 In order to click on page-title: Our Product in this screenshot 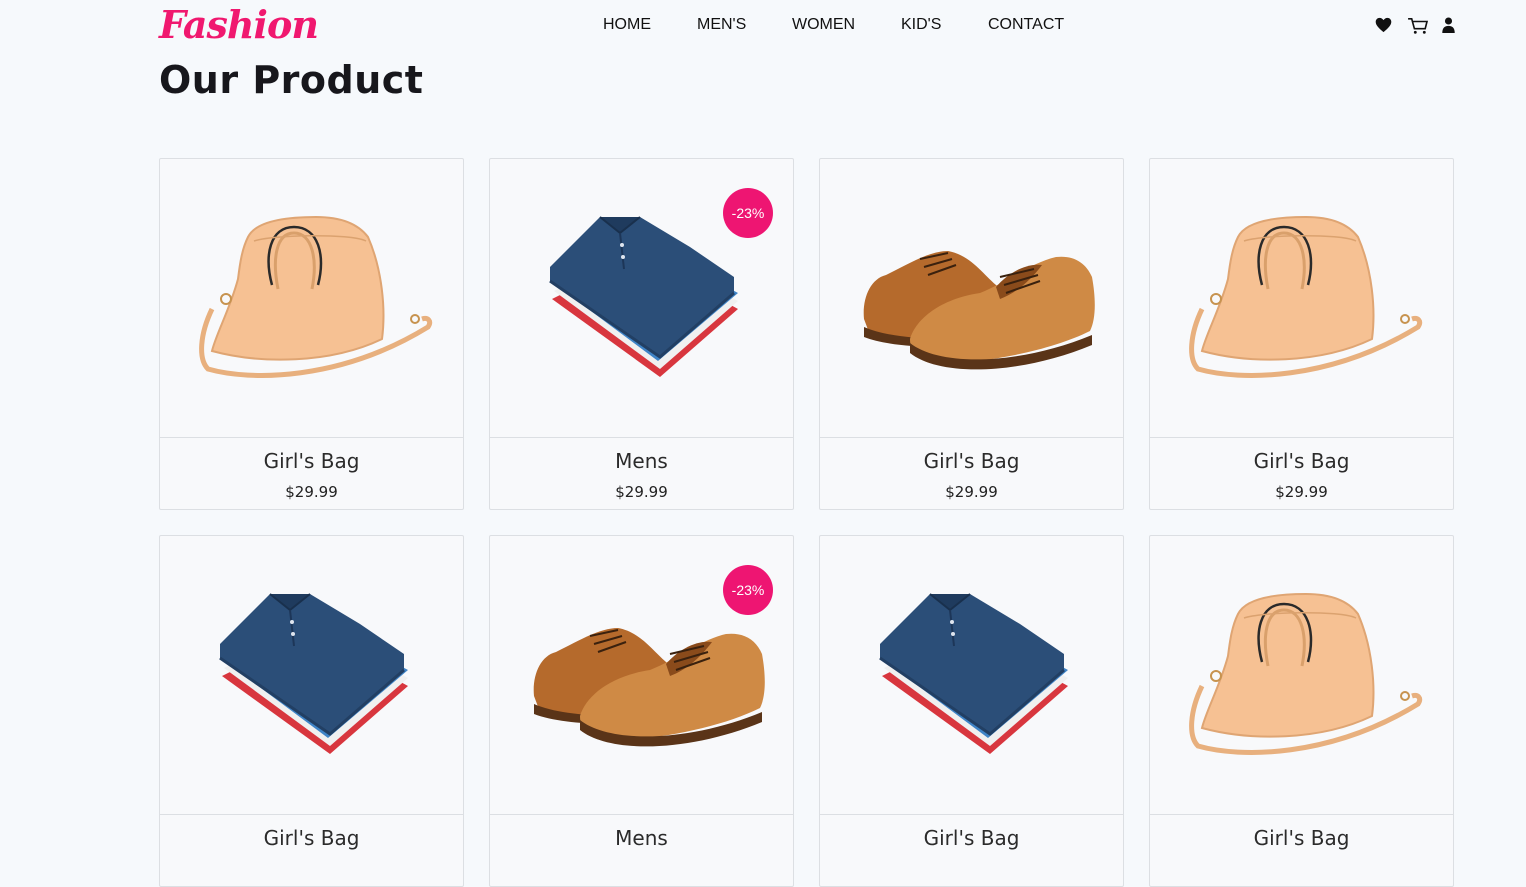, I will do `click(291, 80)`.